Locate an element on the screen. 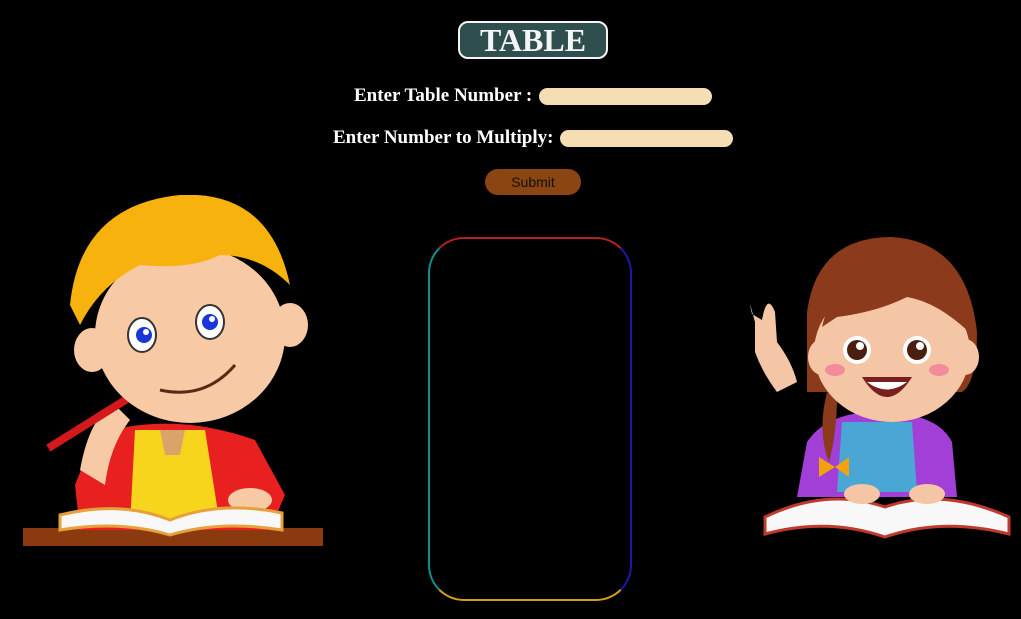 This screenshot has height=619, width=1021. submit-button: Submit is located at coordinates (533, 182).